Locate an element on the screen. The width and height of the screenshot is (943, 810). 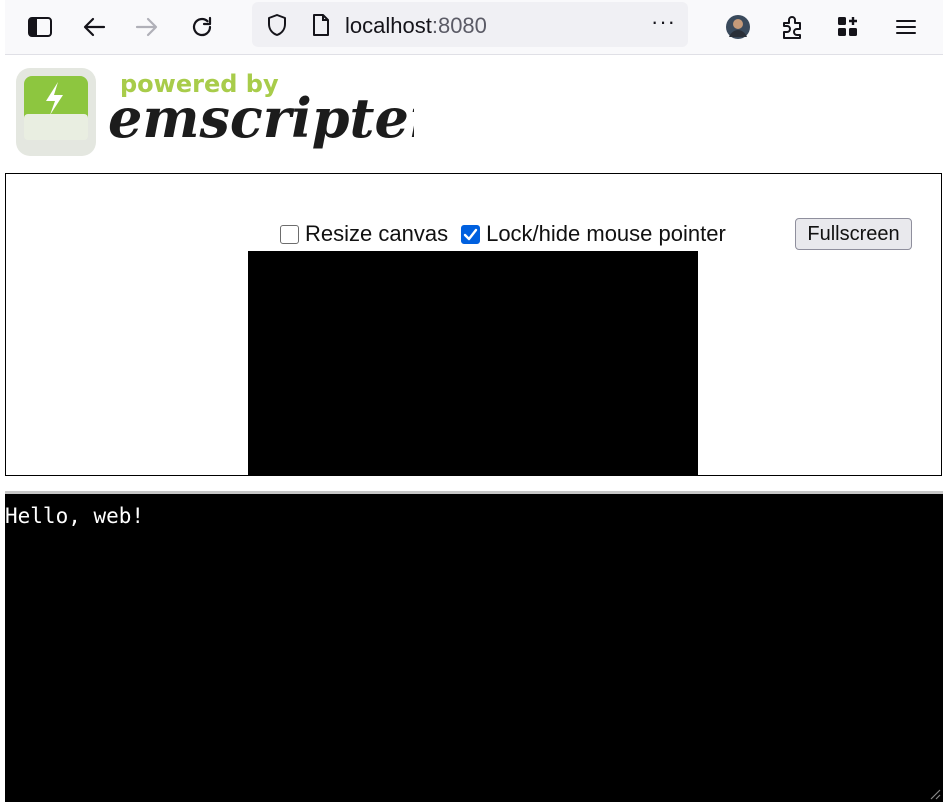
emscripten-logo: powered by emscripten is located at coordinates (231, 114).